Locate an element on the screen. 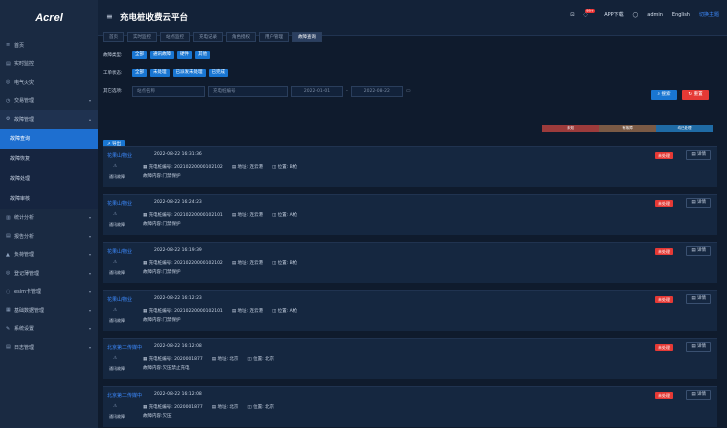 This screenshot has height=428, width=727. tab: 故障查询 is located at coordinates (307, 37).